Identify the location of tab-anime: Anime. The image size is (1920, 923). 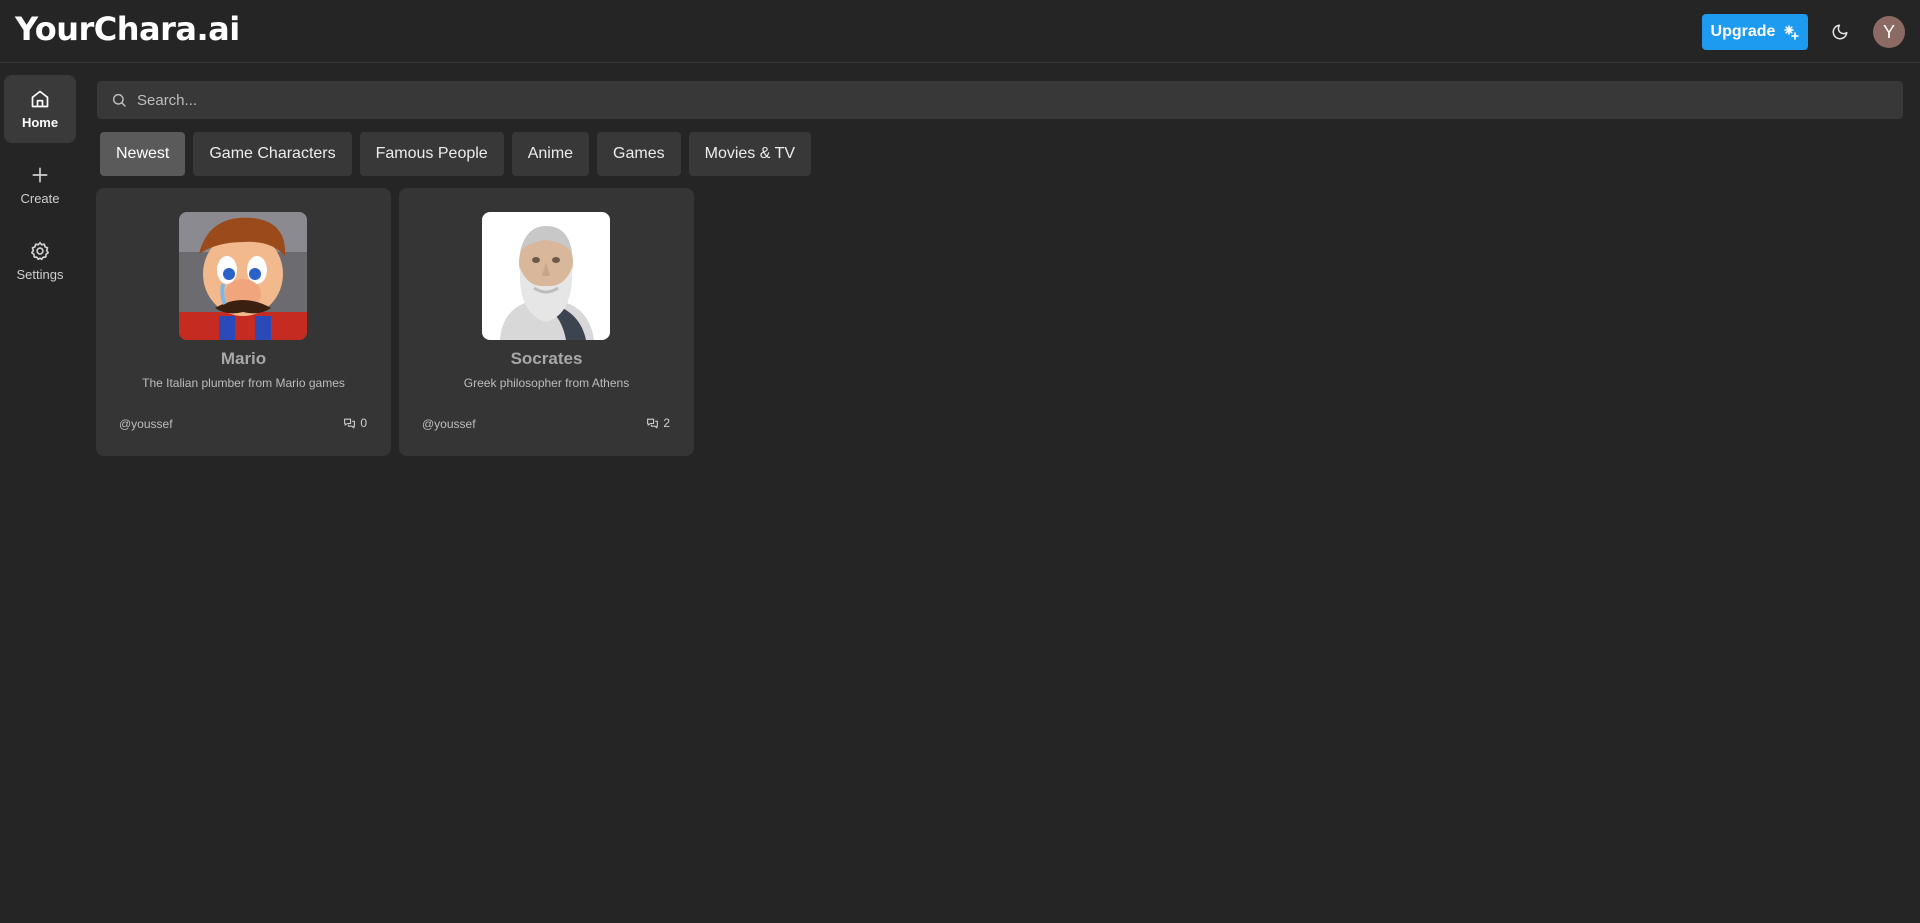
(550, 154).